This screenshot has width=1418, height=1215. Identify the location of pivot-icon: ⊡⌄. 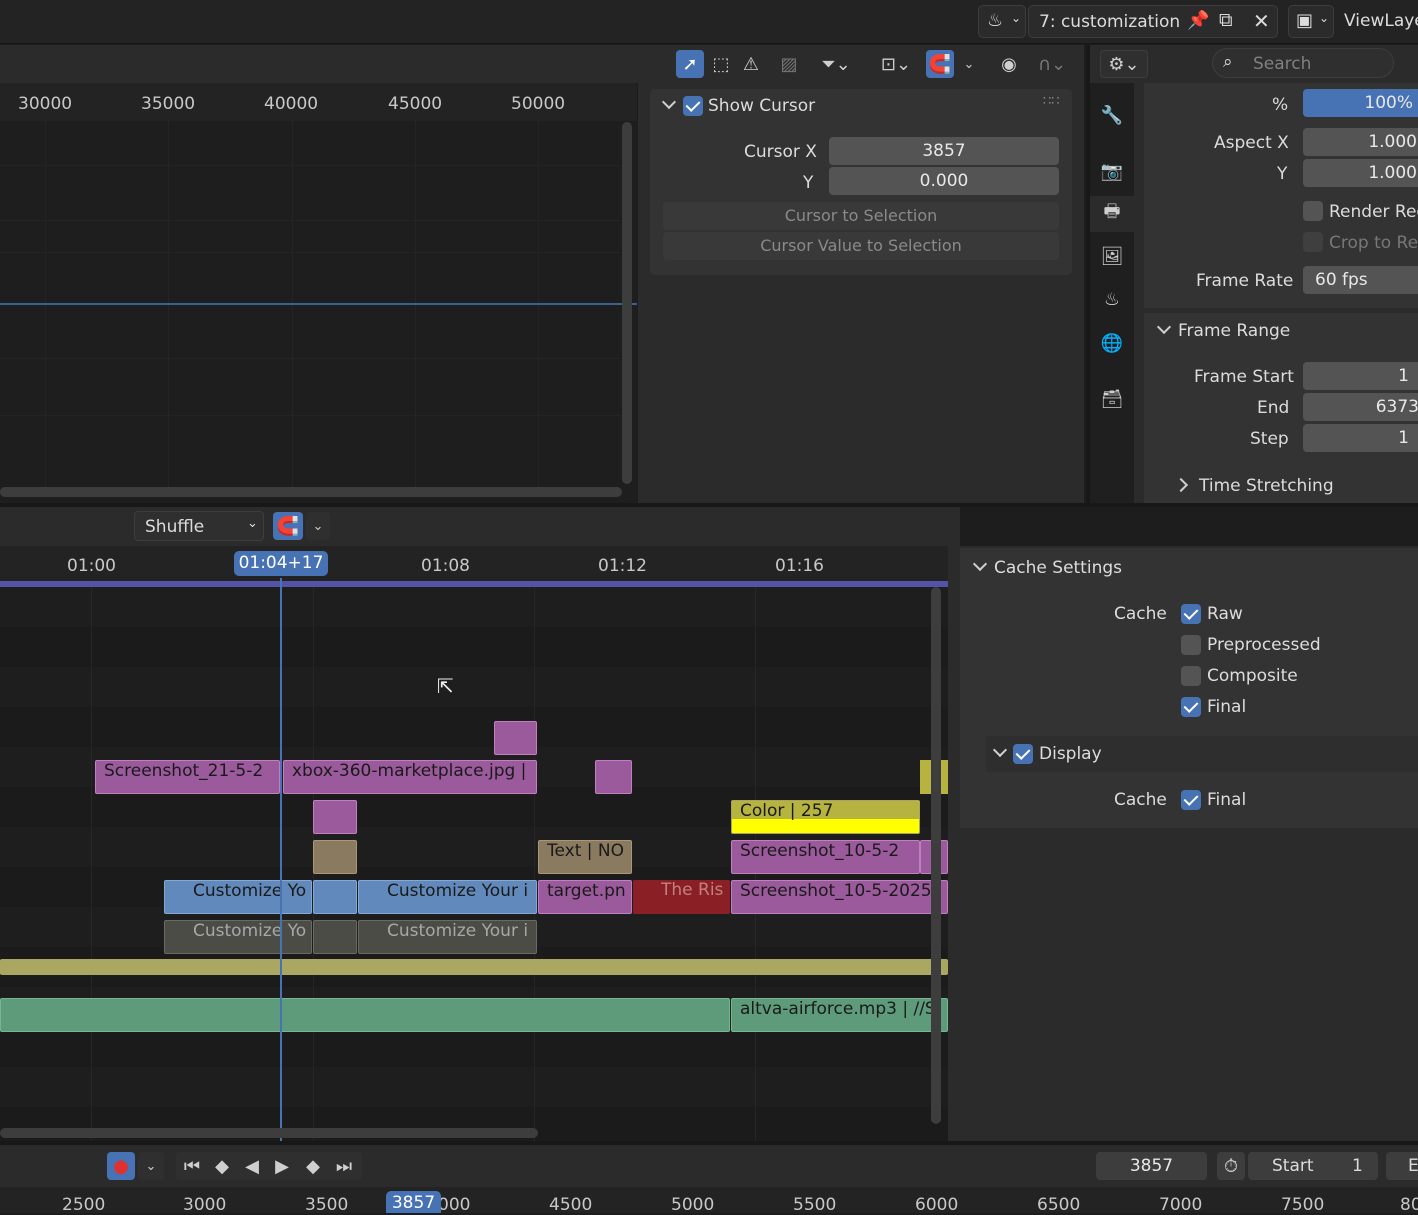
(896, 64).